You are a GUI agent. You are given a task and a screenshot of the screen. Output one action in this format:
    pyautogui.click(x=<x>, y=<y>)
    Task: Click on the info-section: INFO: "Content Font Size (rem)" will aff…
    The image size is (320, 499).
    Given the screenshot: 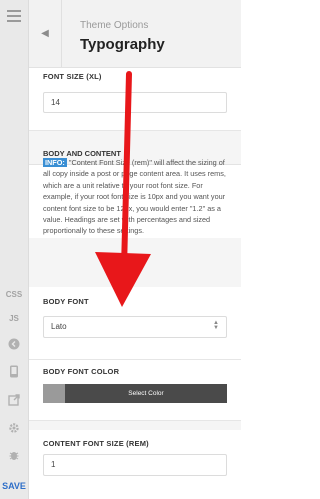 What is the action you would take?
    pyautogui.click(x=135, y=198)
    